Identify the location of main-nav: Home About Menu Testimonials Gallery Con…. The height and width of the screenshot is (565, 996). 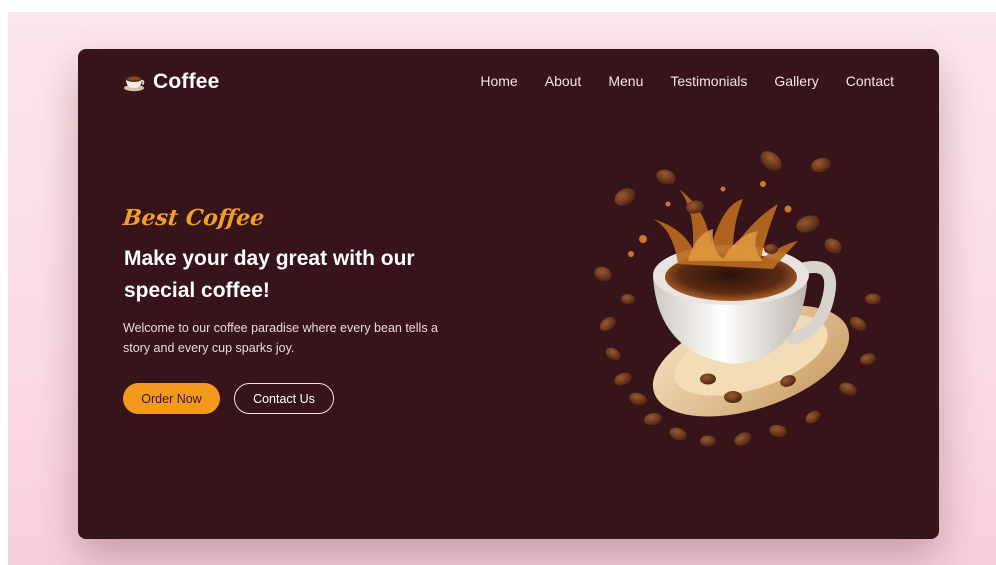
(673, 81).